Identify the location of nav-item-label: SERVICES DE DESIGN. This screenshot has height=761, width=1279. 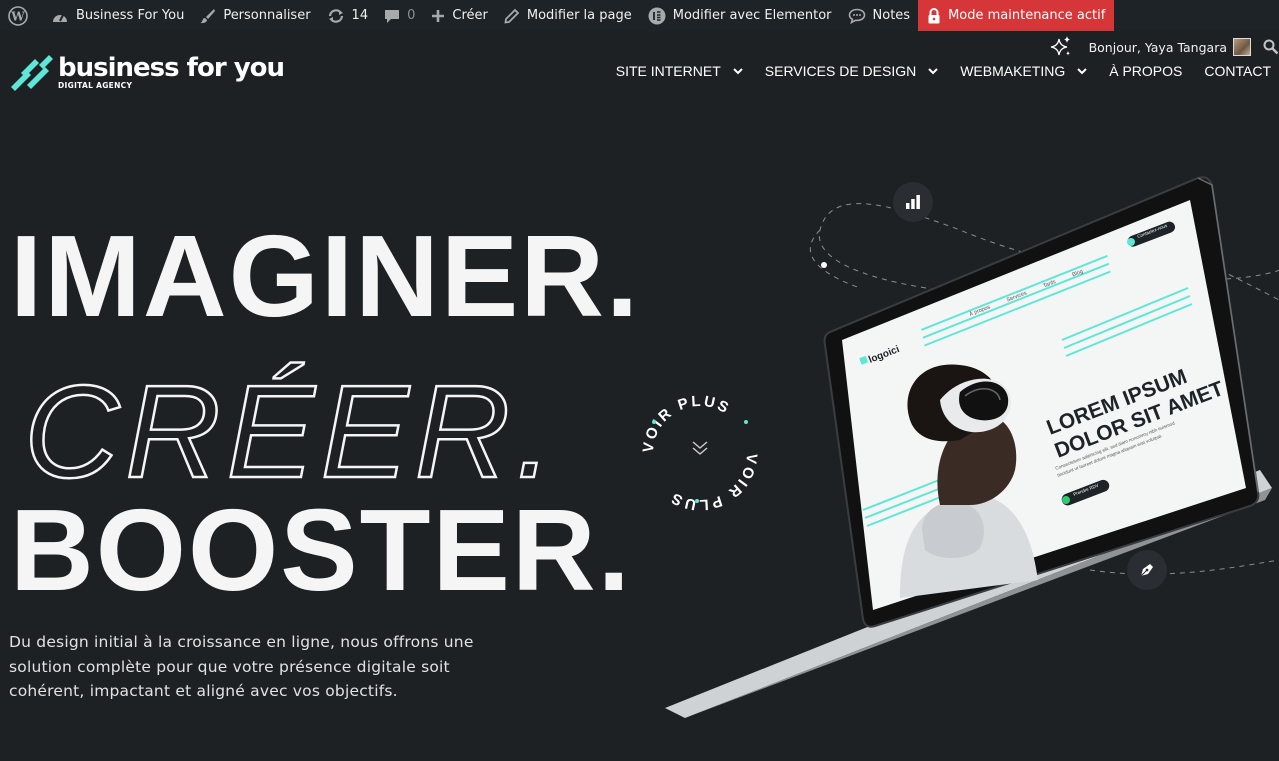
(840, 71).